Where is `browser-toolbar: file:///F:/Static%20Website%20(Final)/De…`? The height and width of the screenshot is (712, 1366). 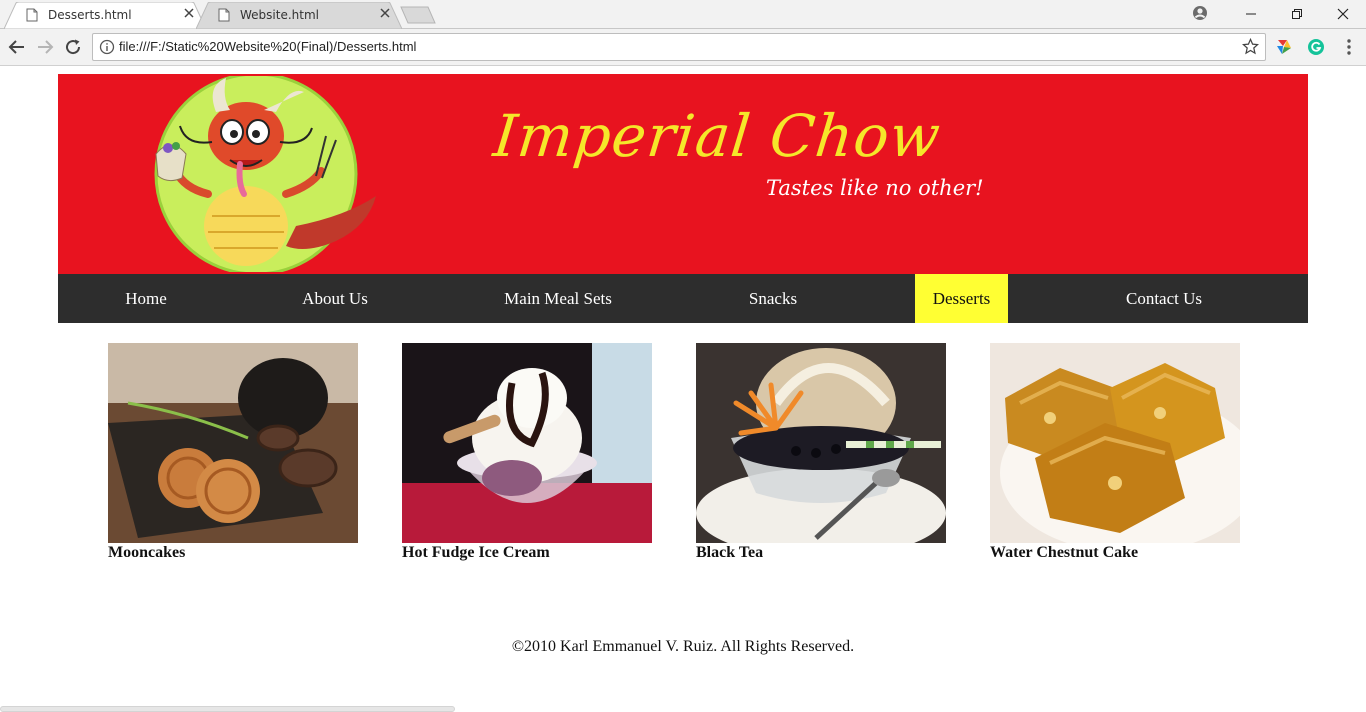 browser-toolbar: file:///F:/Static%20Website%20(Final)/De… is located at coordinates (683, 47).